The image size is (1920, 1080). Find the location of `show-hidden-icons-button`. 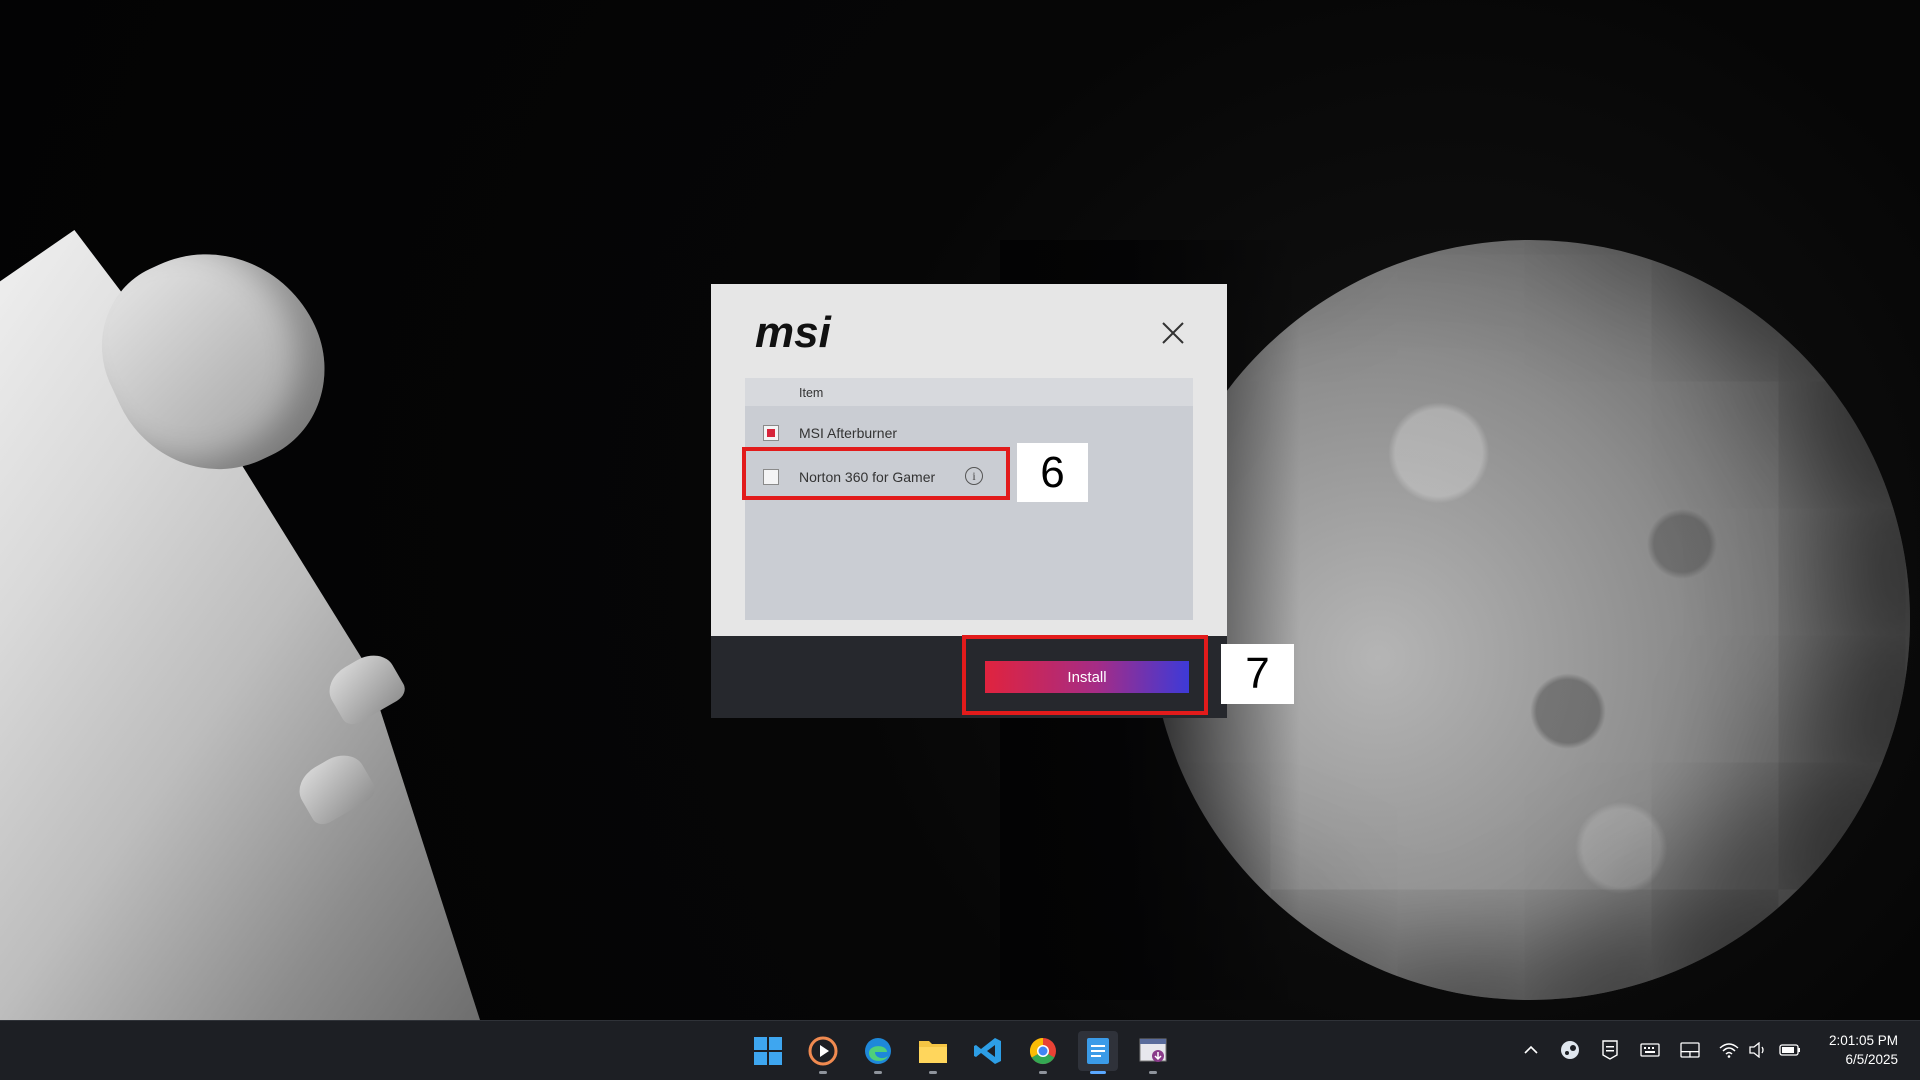

show-hidden-icons-button is located at coordinates (1531, 1050).